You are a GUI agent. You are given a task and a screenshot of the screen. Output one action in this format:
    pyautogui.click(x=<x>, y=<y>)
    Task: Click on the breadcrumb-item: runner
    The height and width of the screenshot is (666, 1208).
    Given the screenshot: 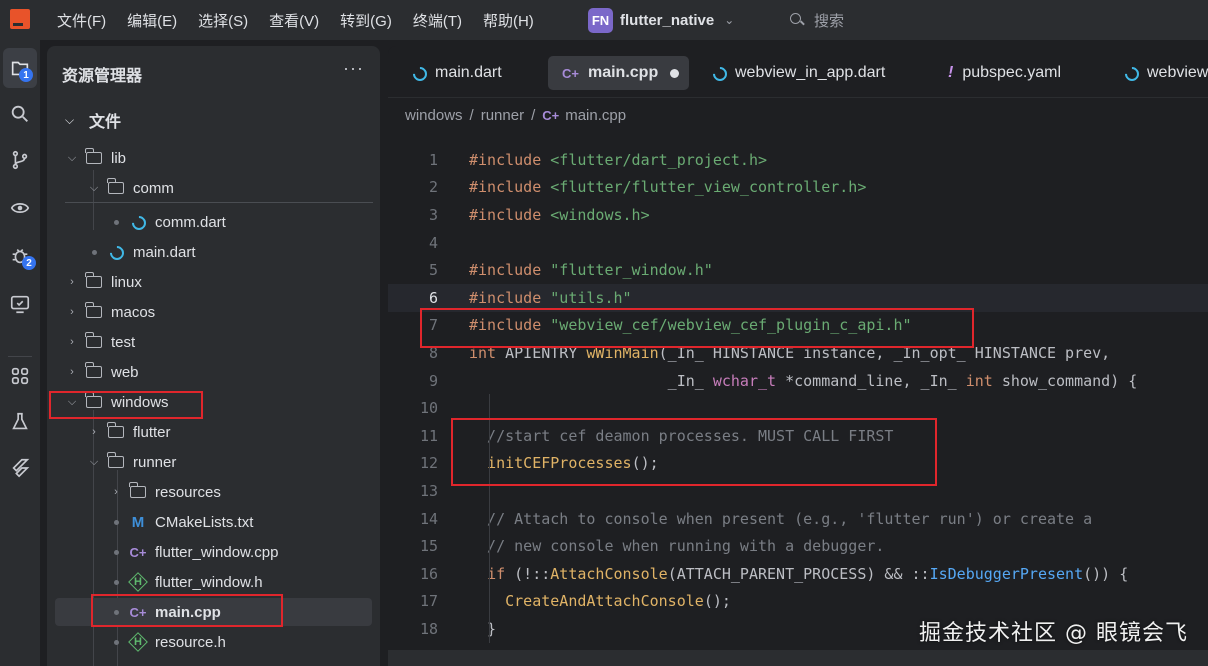 What is the action you would take?
    pyautogui.click(x=502, y=115)
    